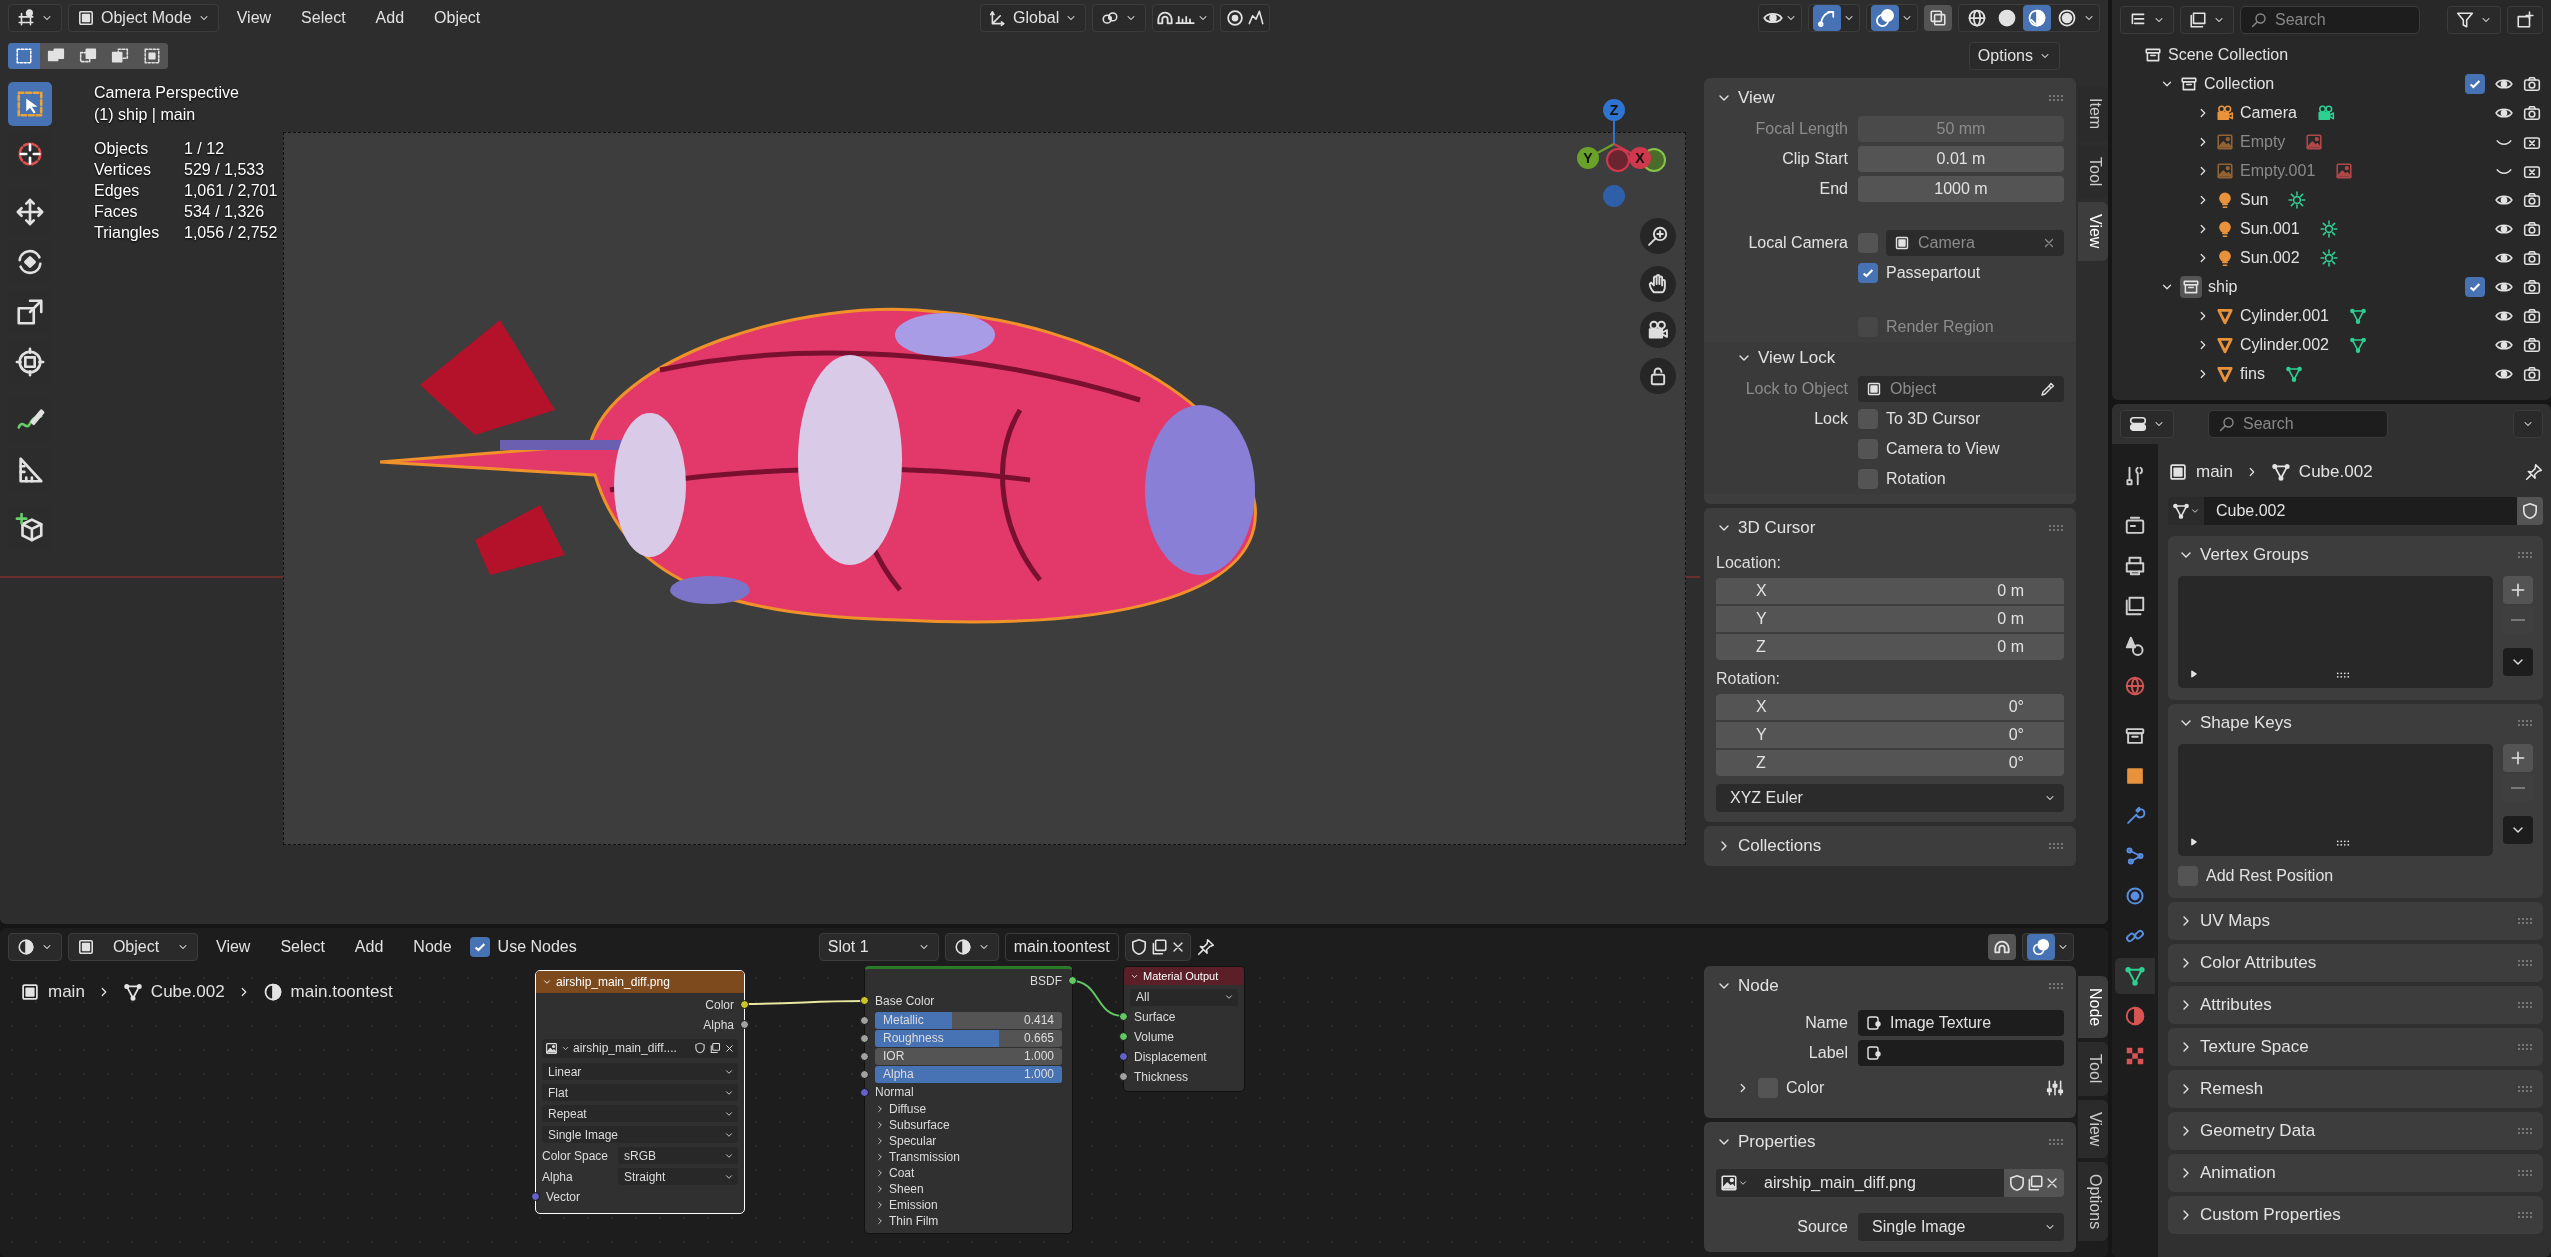  I want to click on panel-header: Collections, so click(1769, 846).